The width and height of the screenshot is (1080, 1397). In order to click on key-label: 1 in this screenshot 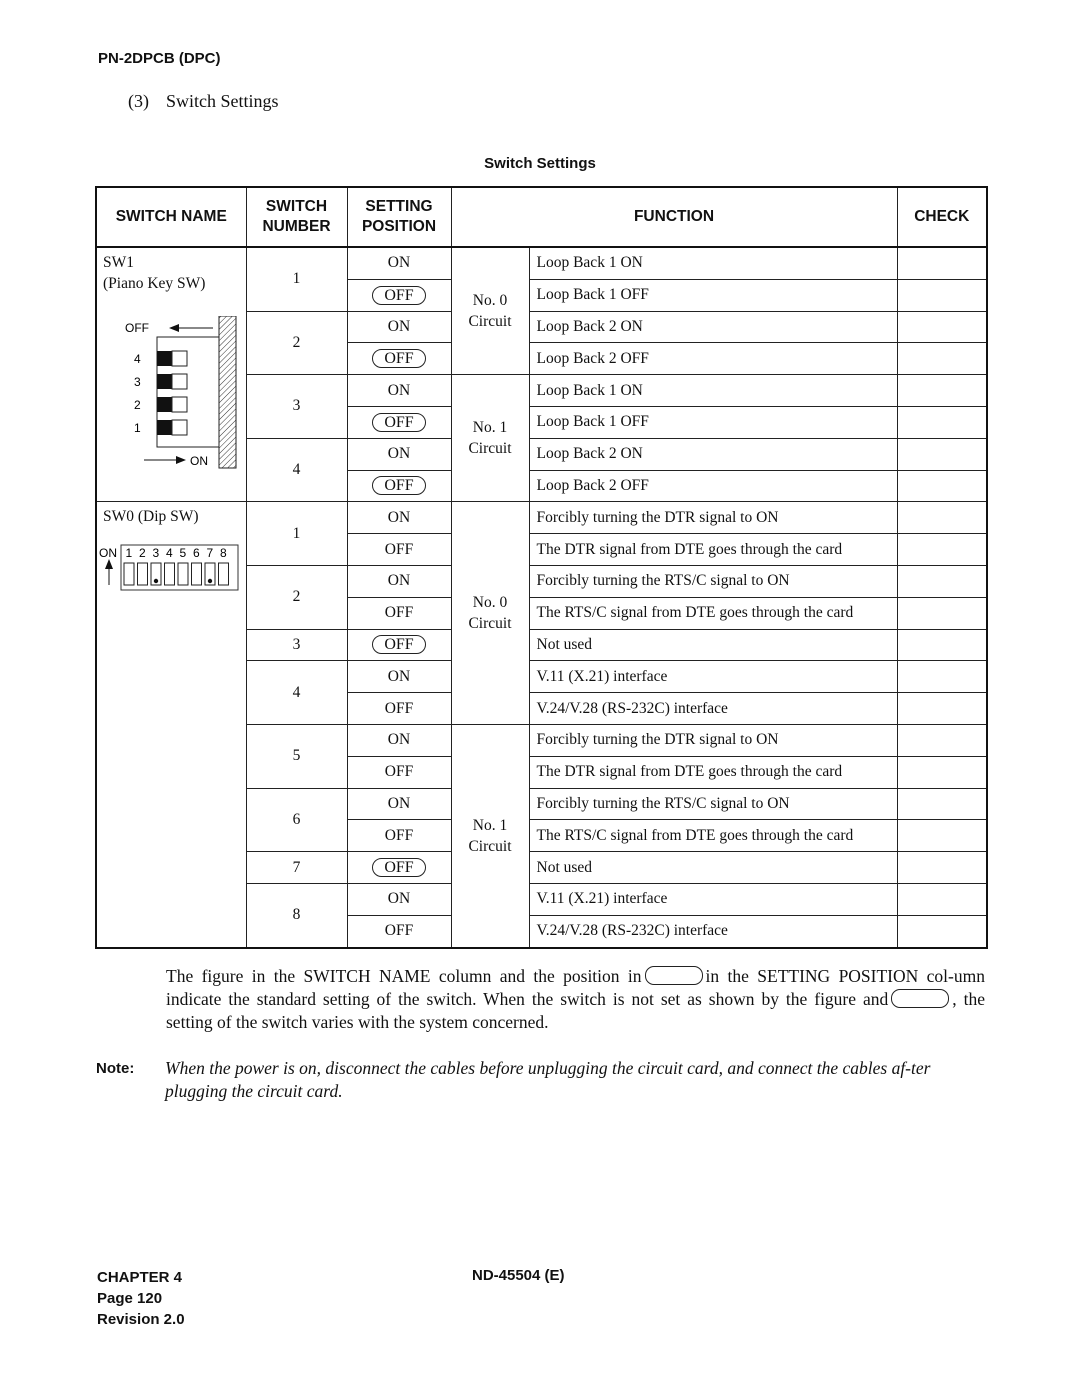, I will do `click(137, 428)`.